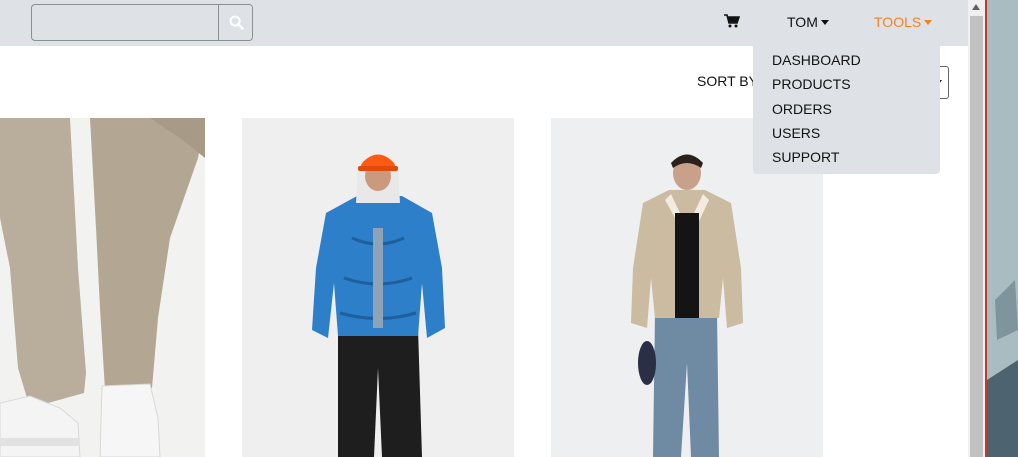 This screenshot has width=1018, height=457. What do you see at coordinates (802, 22) in the screenshot?
I see `user-menu-label: TOM` at bounding box center [802, 22].